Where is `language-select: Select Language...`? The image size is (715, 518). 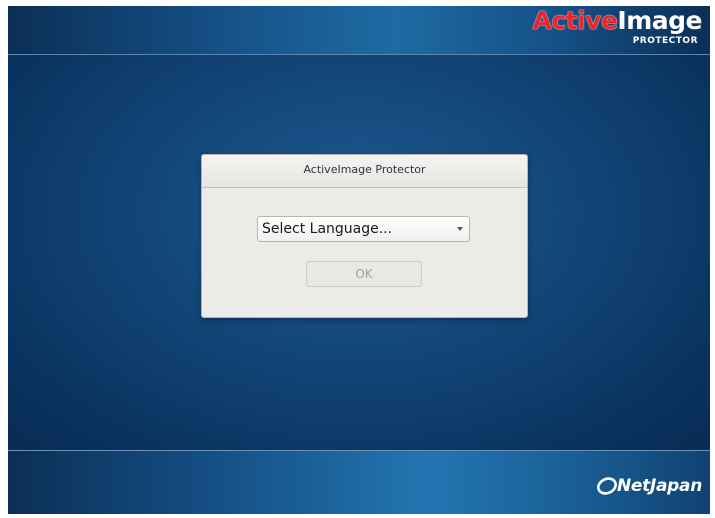
language-select: Select Language... is located at coordinates (363, 229).